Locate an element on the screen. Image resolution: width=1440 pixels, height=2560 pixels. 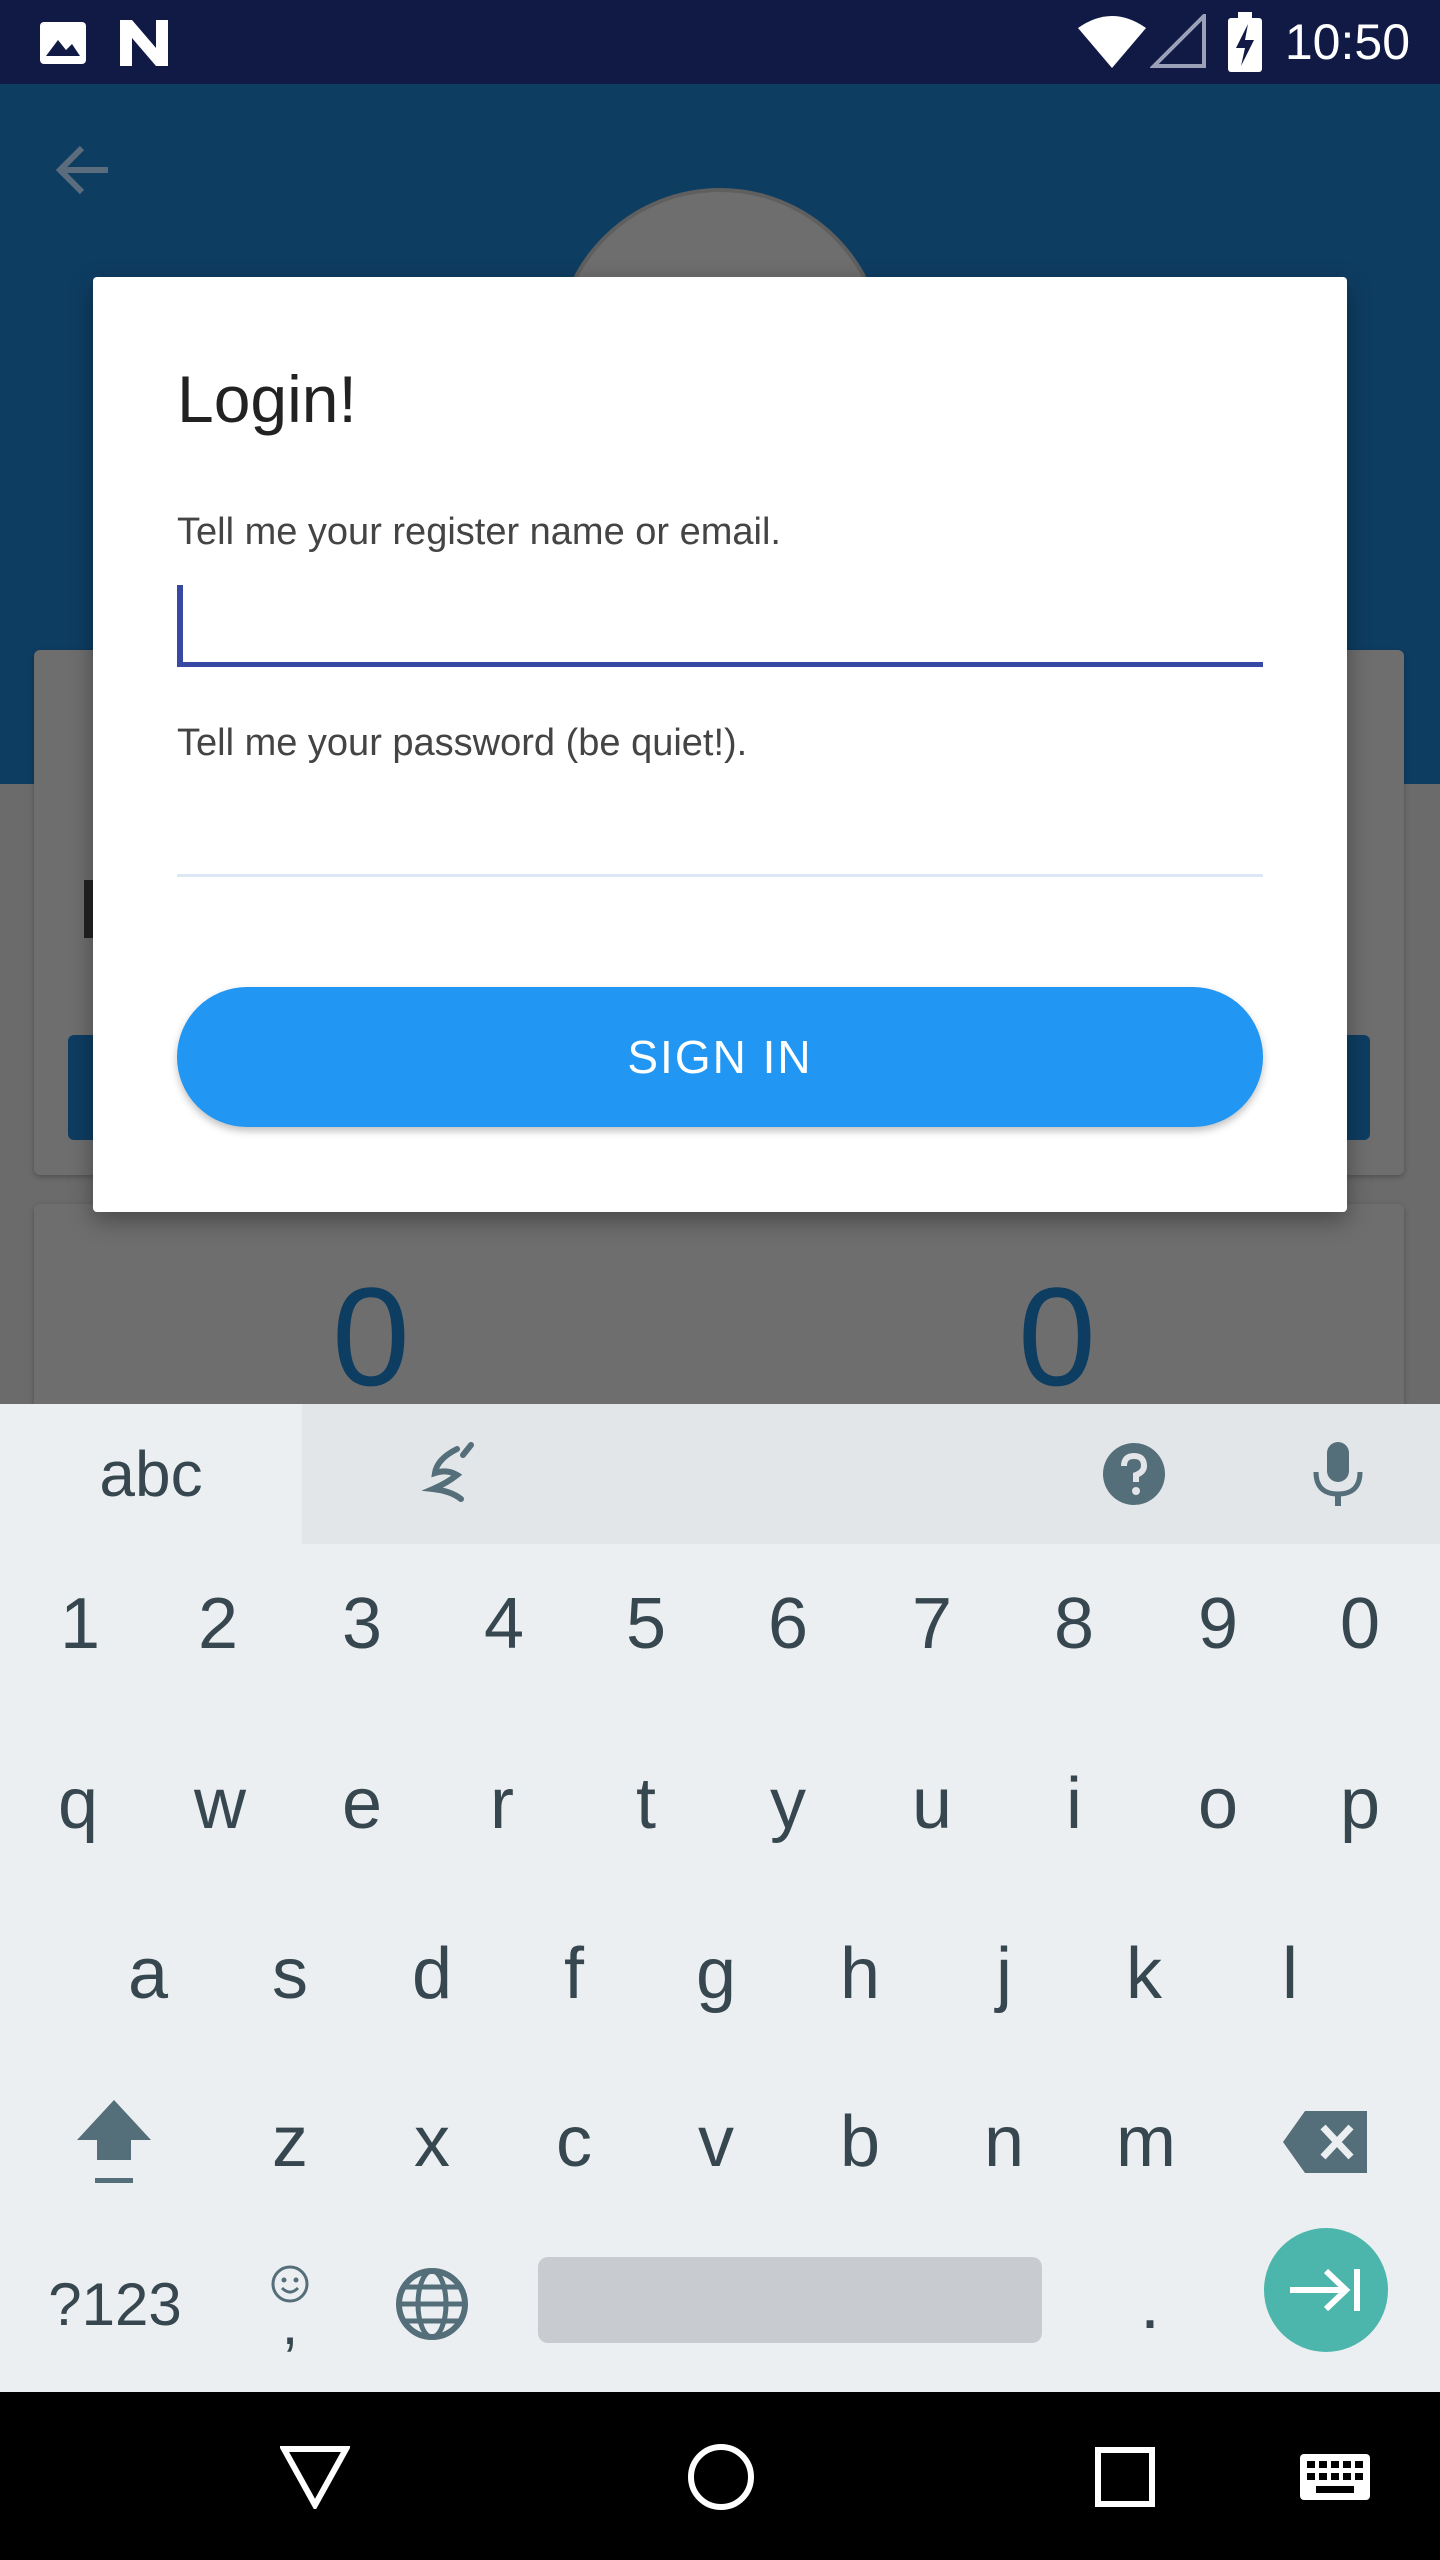
navigation-bar is located at coordinates (720, 2476).